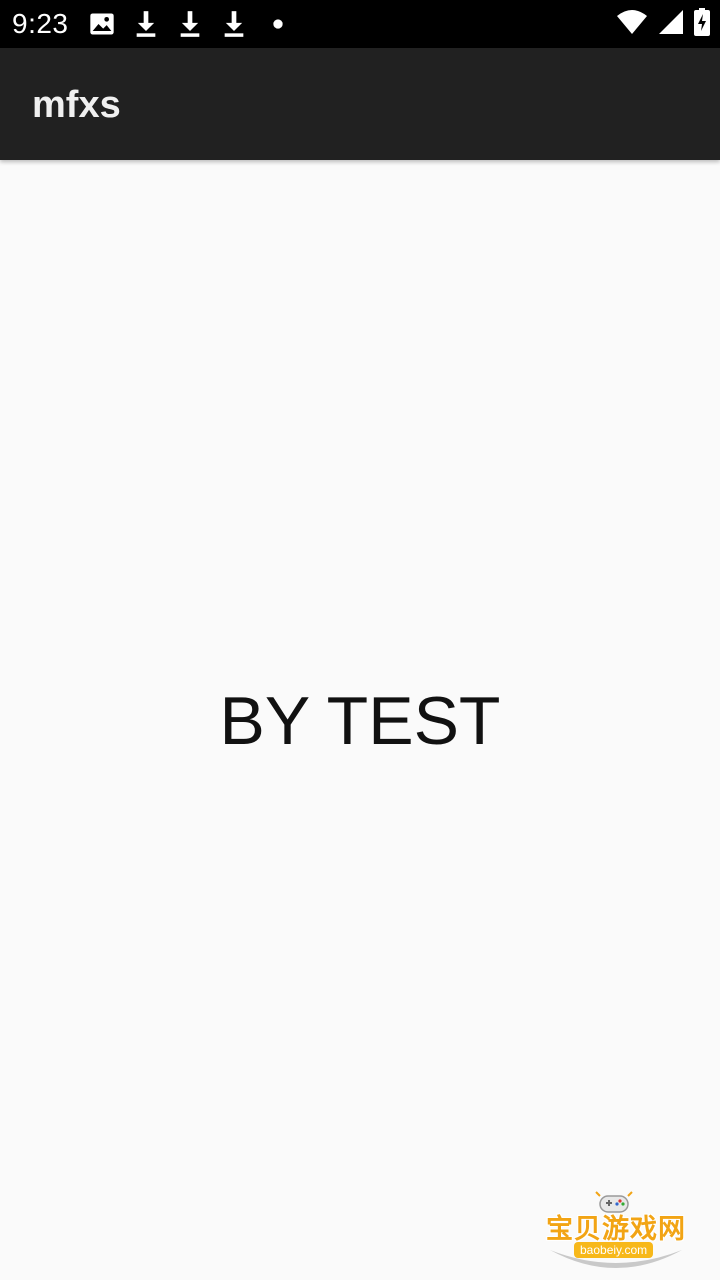  Describe the element at coordinates (76, 105) in the screenshot. I see `app-title: mfxs` at that location.